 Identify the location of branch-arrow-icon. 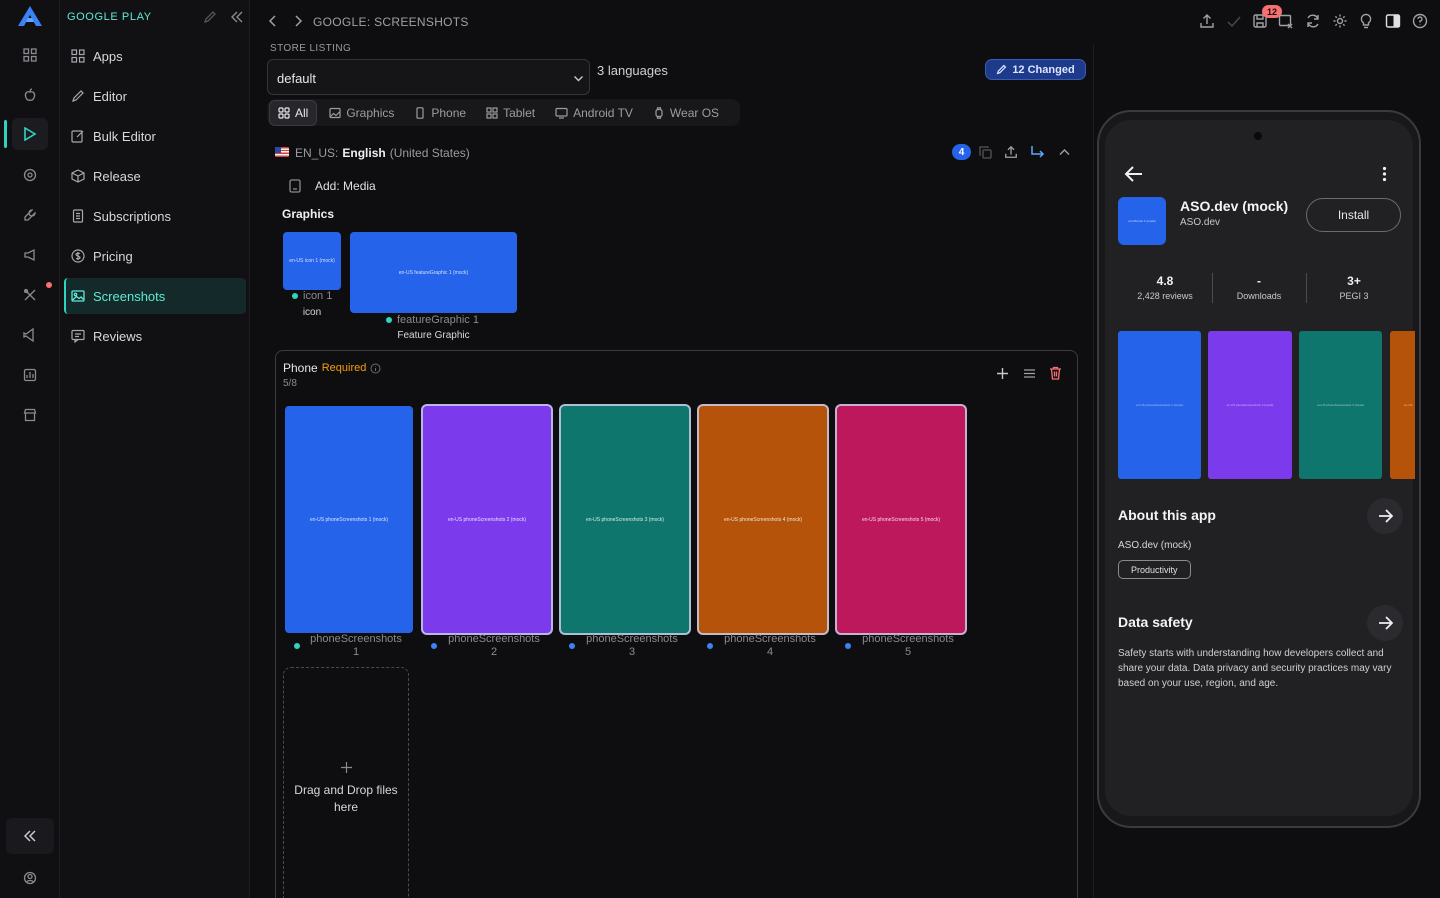
(1037, 152).